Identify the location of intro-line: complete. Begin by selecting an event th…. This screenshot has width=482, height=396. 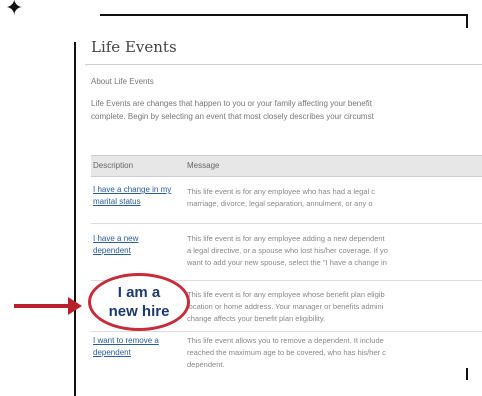
(232, 116).